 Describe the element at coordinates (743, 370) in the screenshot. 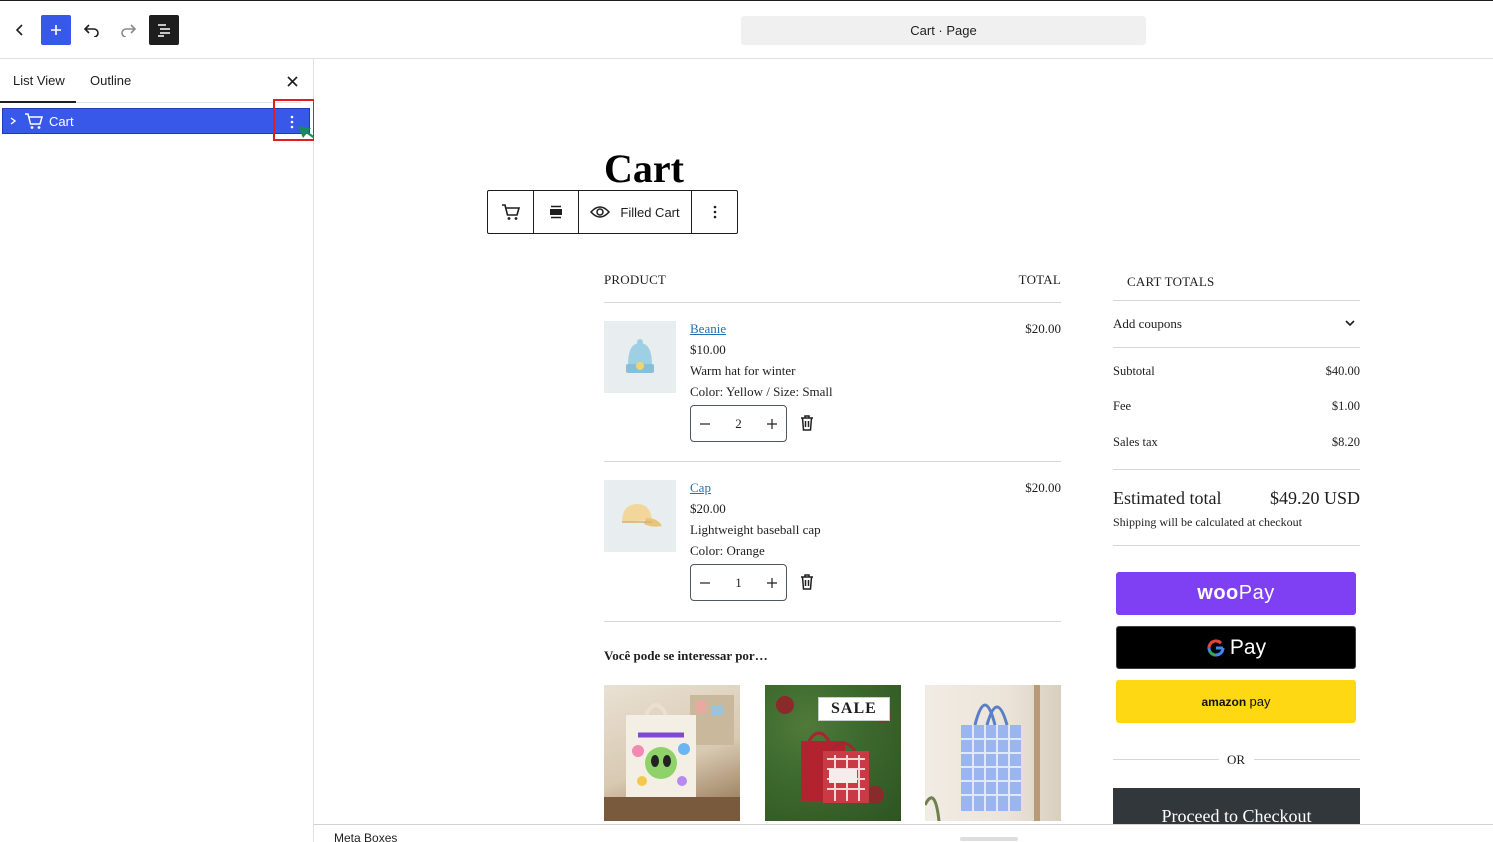

I see `product-description: Warm hat for winter` at that location.